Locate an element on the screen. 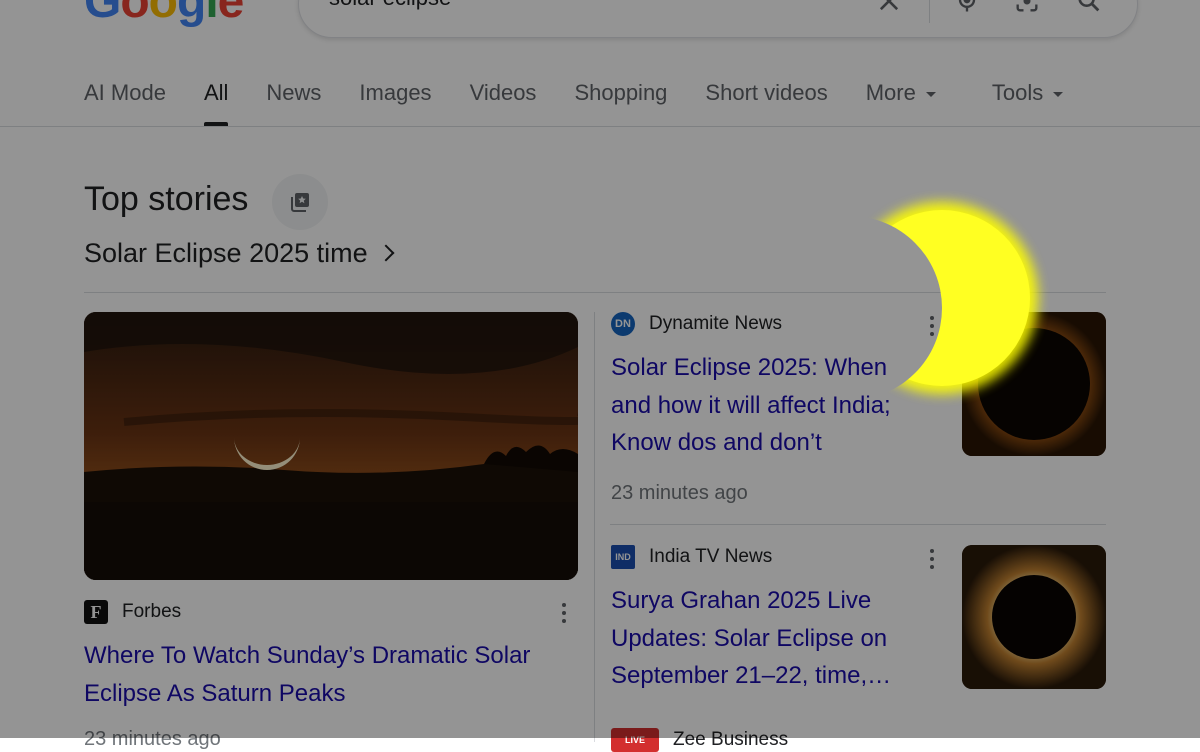 This screenshot has height=752, width=1200. publisher-name: India TV News is located at coordinates (711, 556).